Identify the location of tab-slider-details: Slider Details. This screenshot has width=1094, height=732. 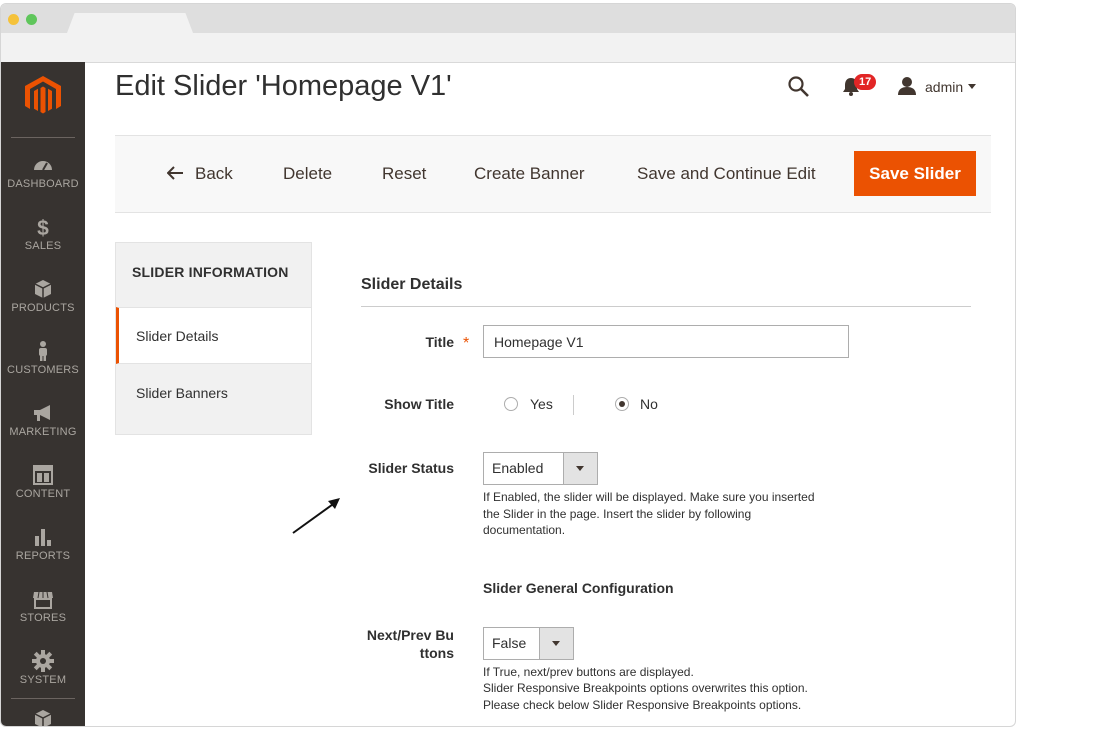
(213, 335).